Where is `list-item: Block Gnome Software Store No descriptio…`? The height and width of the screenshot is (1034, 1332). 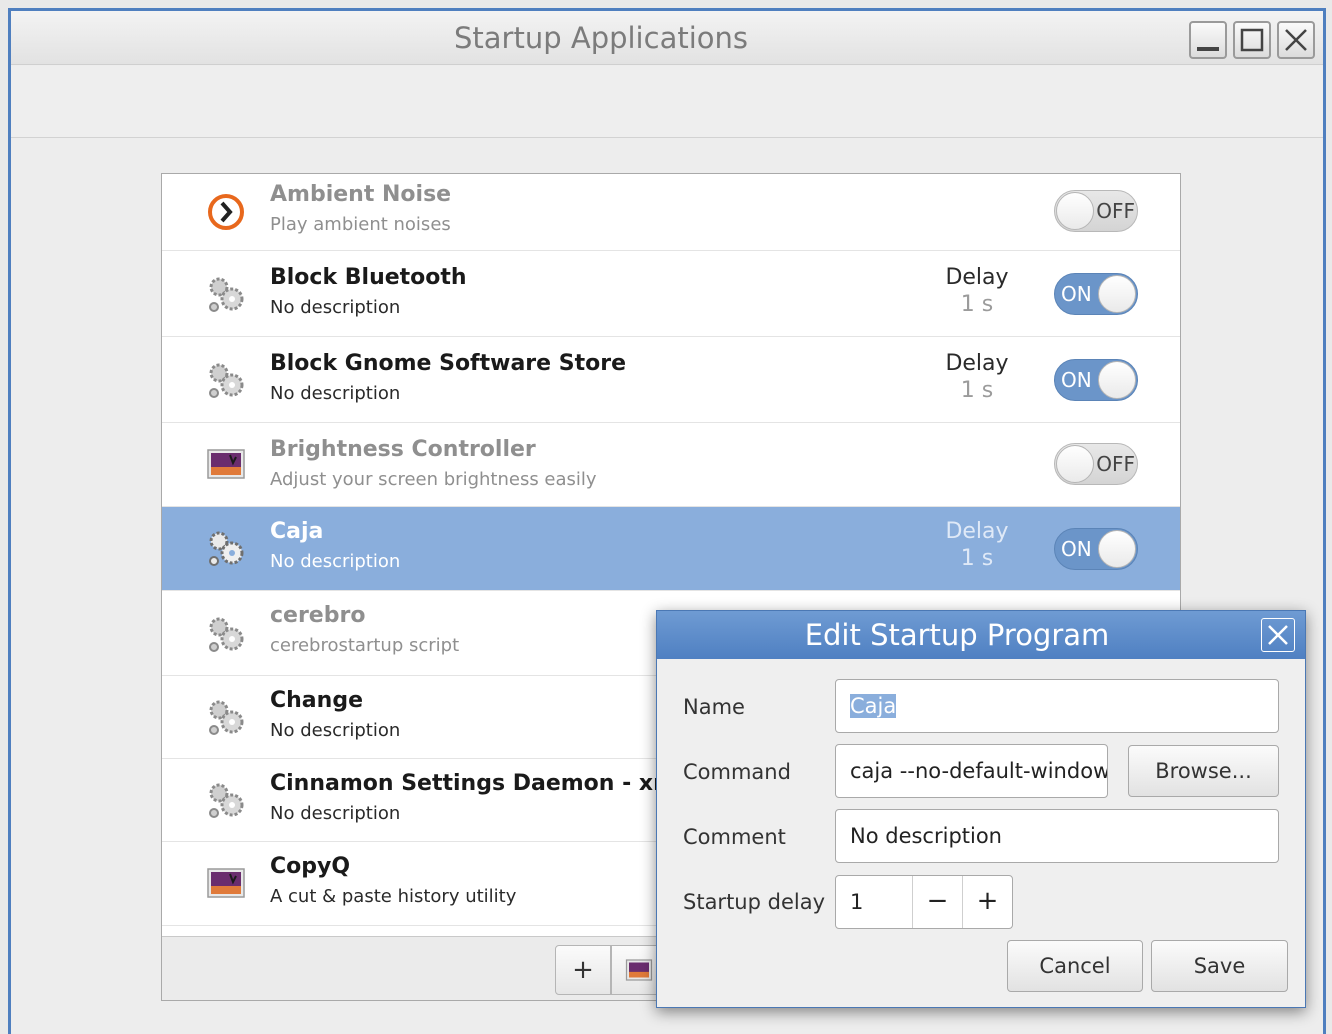 list-item: Block Gnome Software Store No descriptio… is located at coordinates (671, 380).